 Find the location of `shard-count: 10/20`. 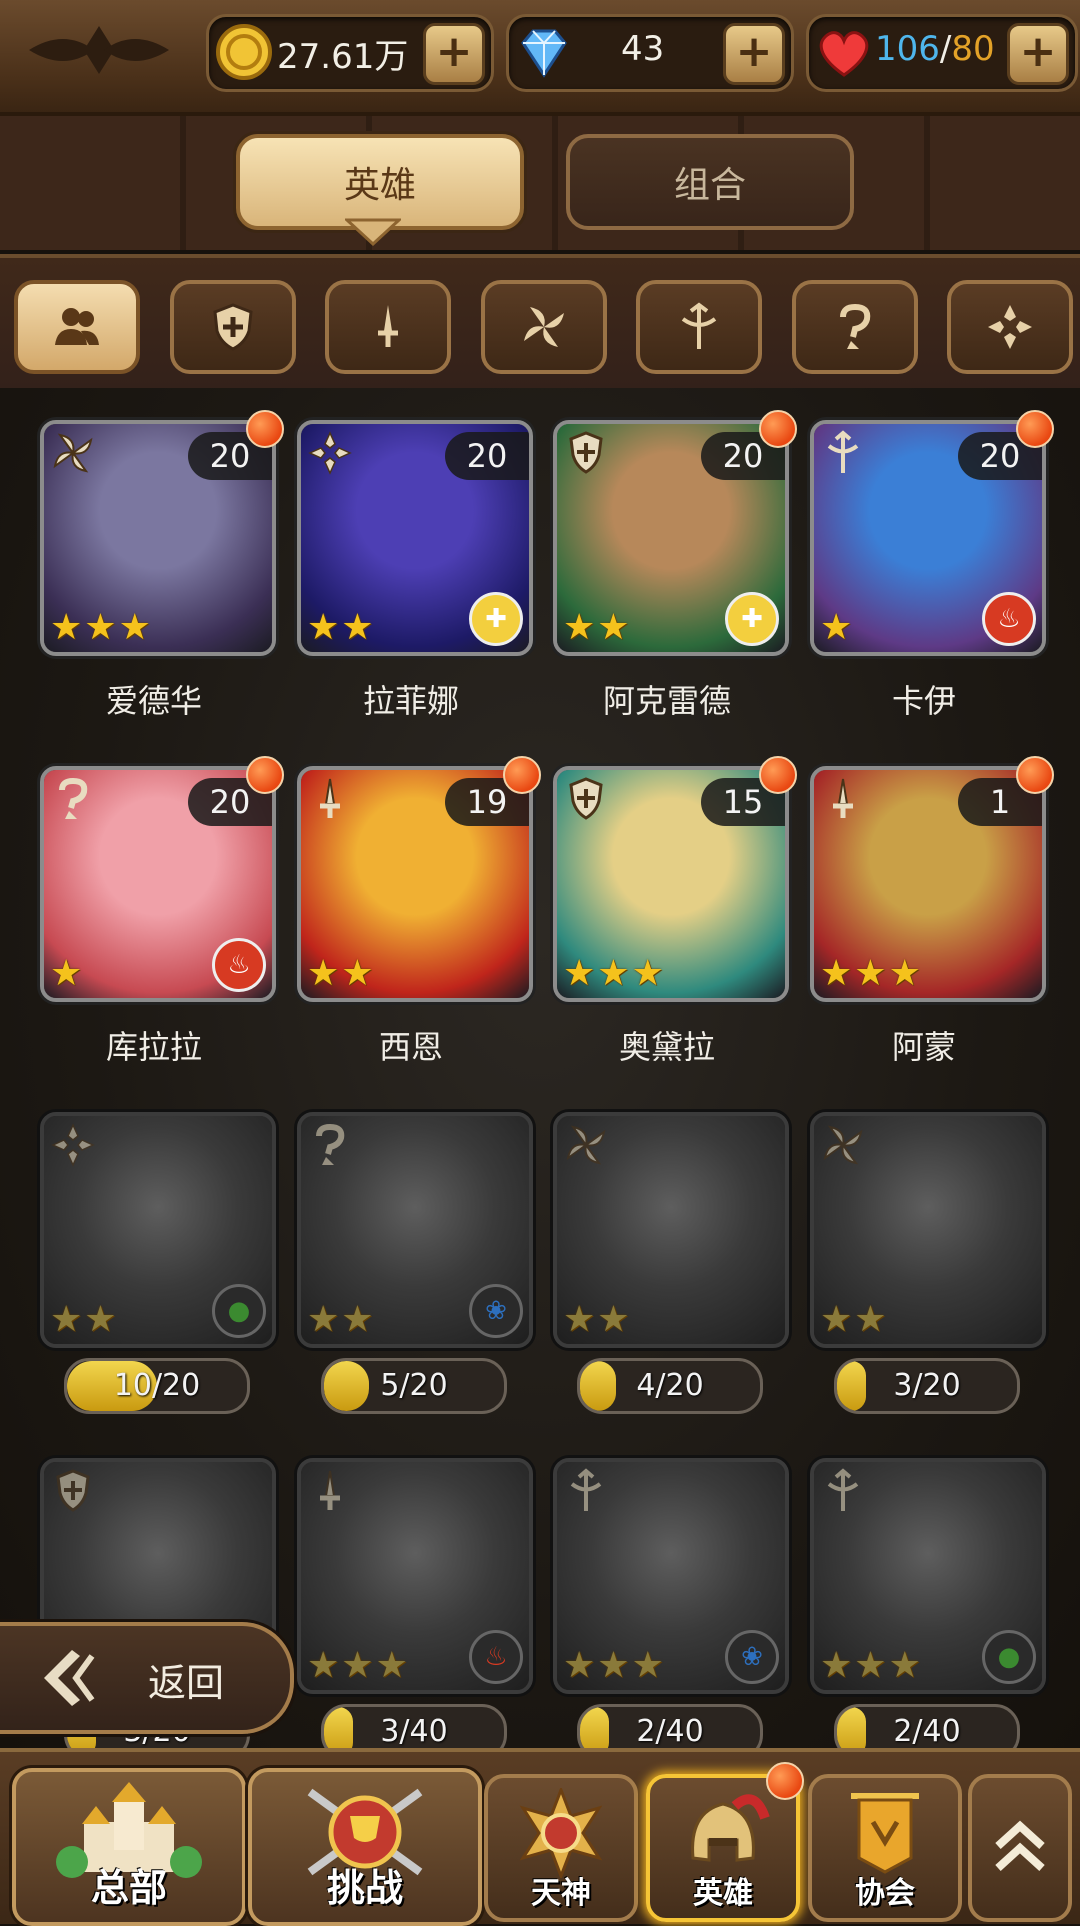

shard-count: 10/20 is located at coordinates (157, 1385).